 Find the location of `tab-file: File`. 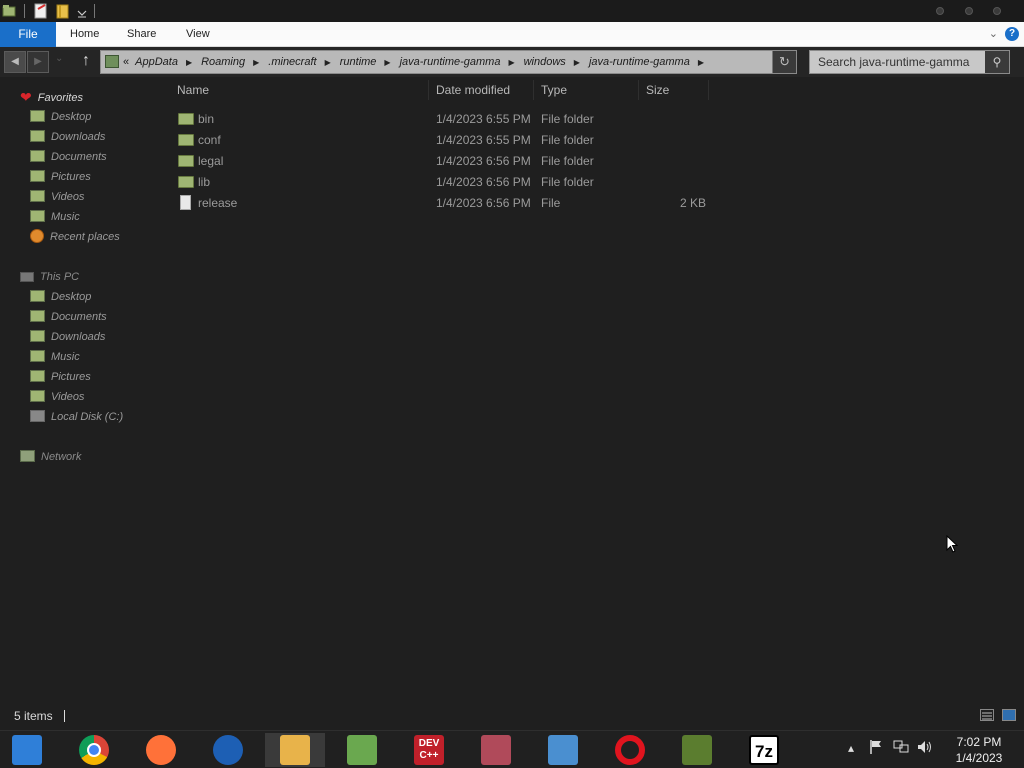

tab-file: File is located at coordinates (28, 34).